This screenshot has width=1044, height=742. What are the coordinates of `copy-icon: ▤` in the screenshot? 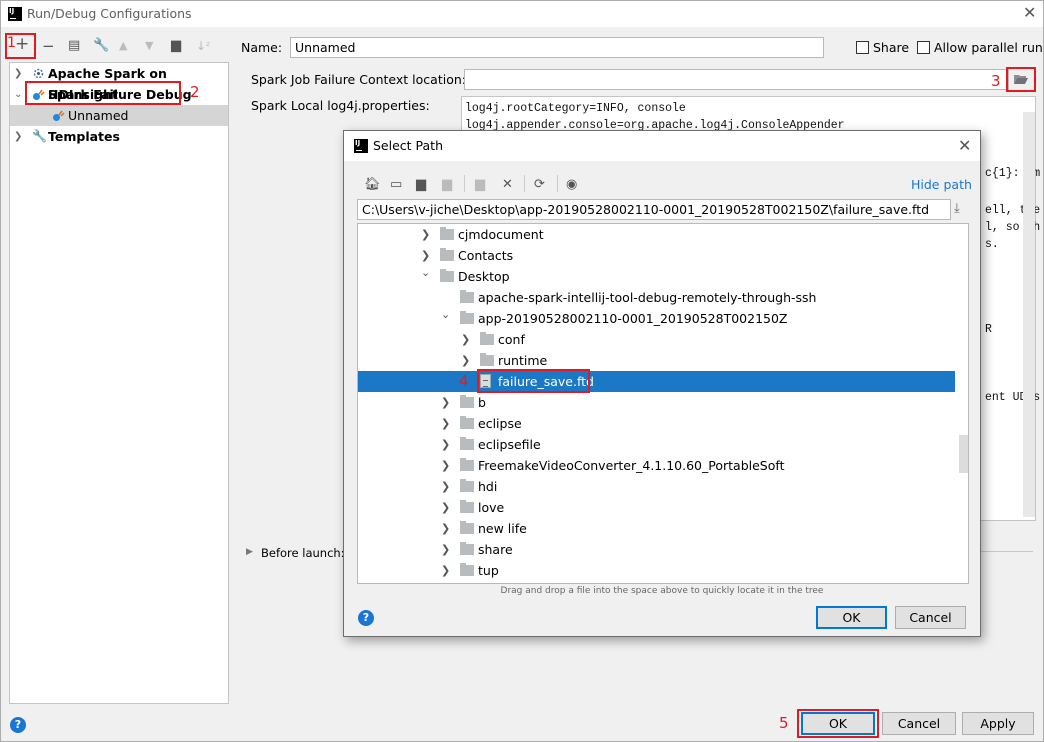 It's located at (74, 46).